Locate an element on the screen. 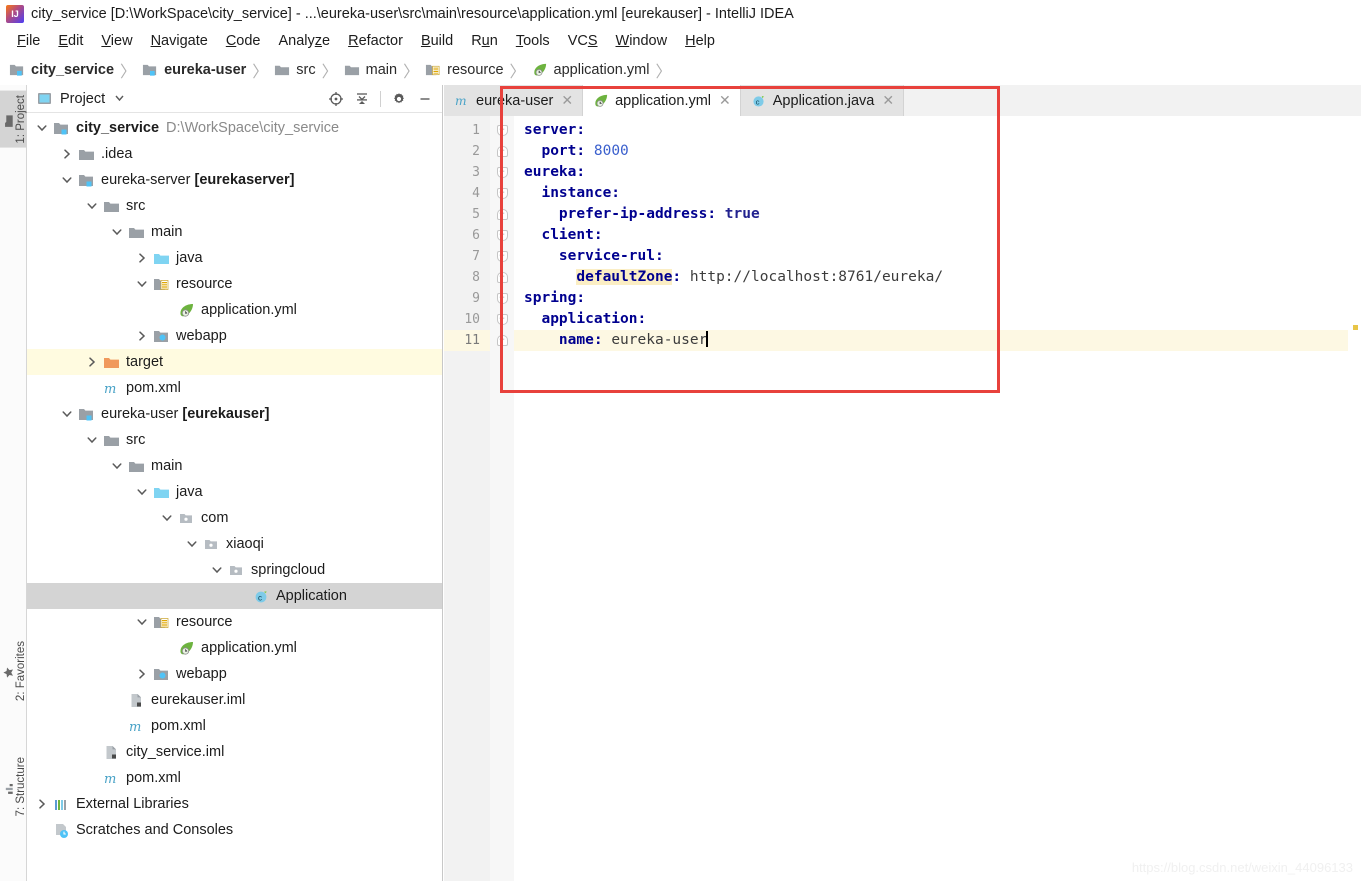 This screenshot has height=881, width=1361. code-line: service-rul: is located at coordinates (937, 256).